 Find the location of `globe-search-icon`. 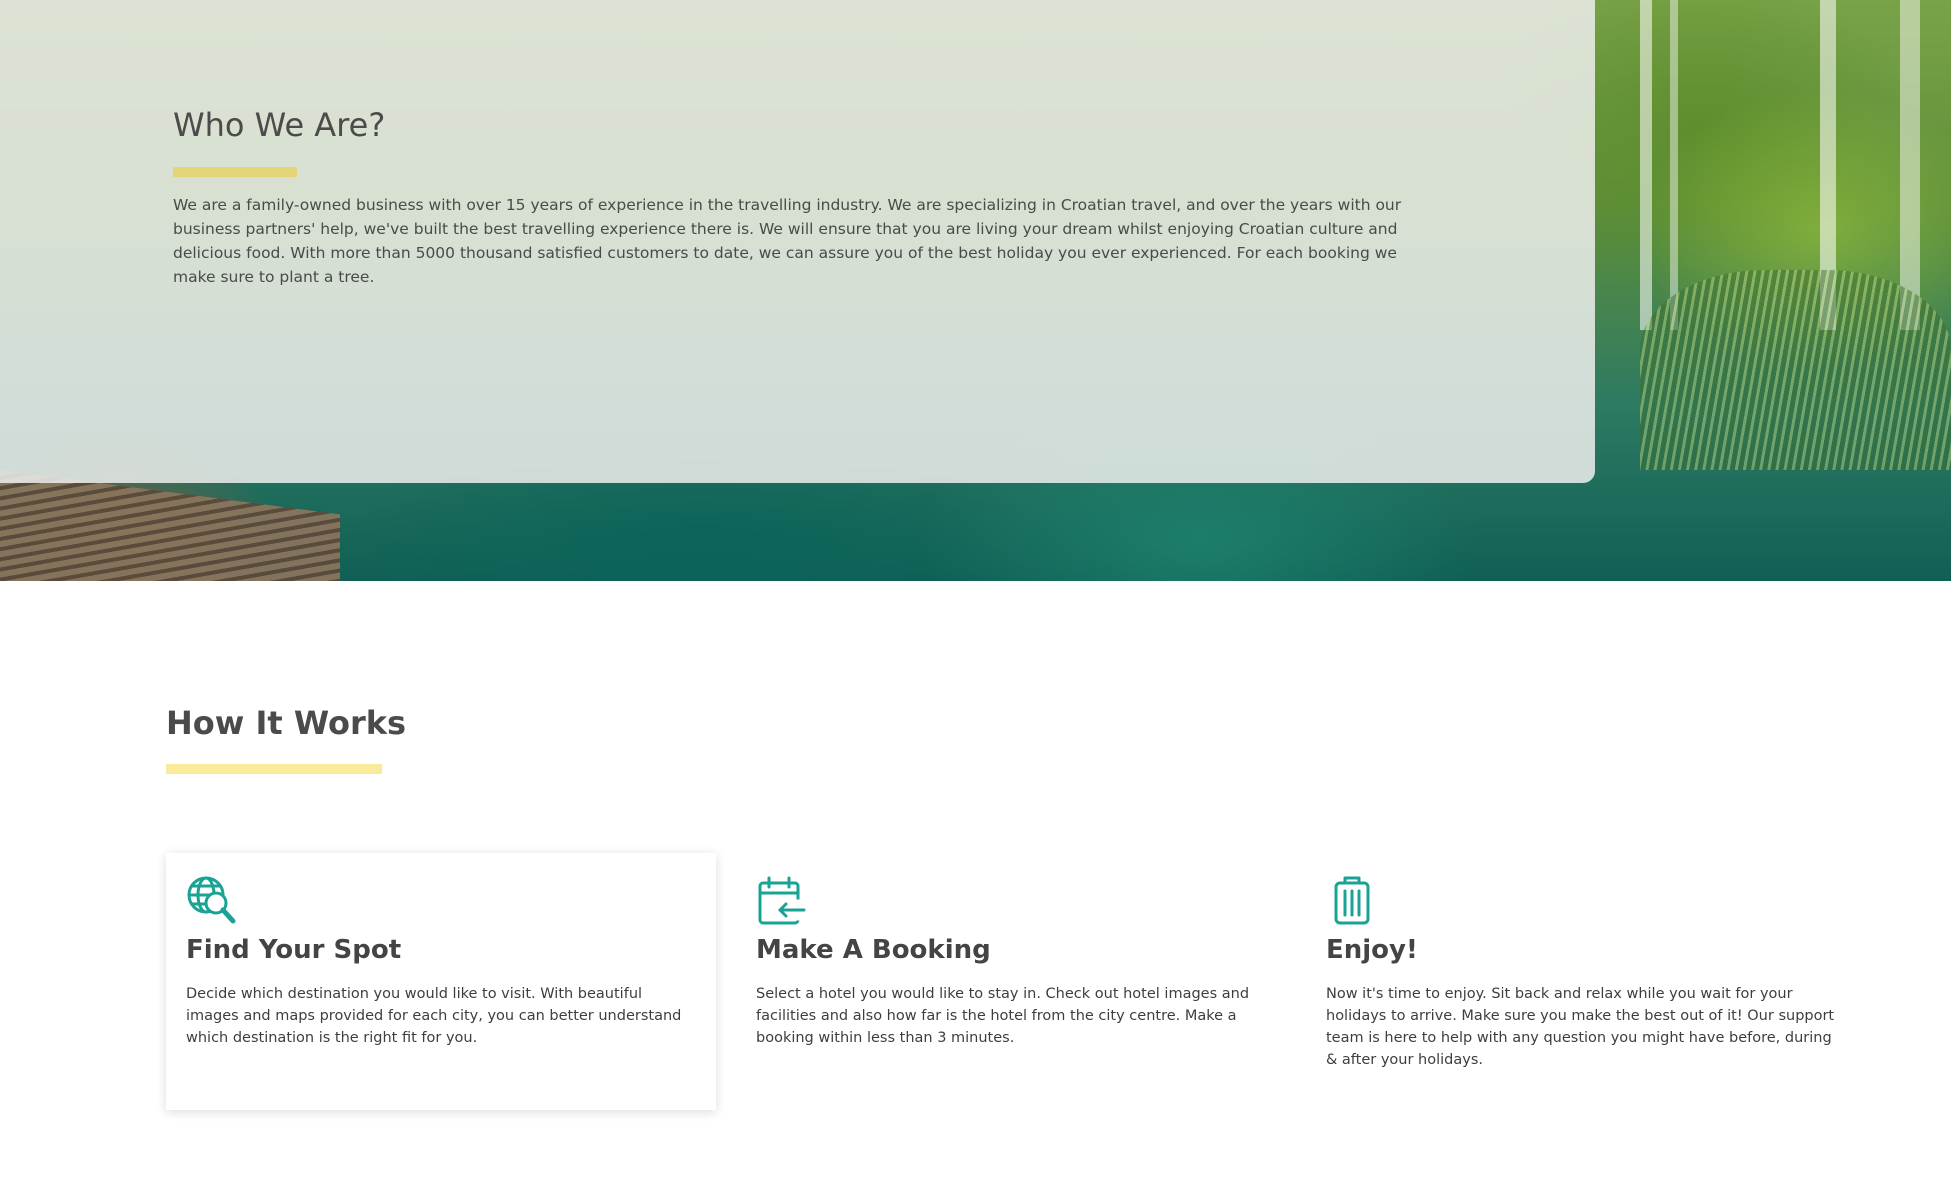

globe-search-icon is located at coordinates (211, 900).